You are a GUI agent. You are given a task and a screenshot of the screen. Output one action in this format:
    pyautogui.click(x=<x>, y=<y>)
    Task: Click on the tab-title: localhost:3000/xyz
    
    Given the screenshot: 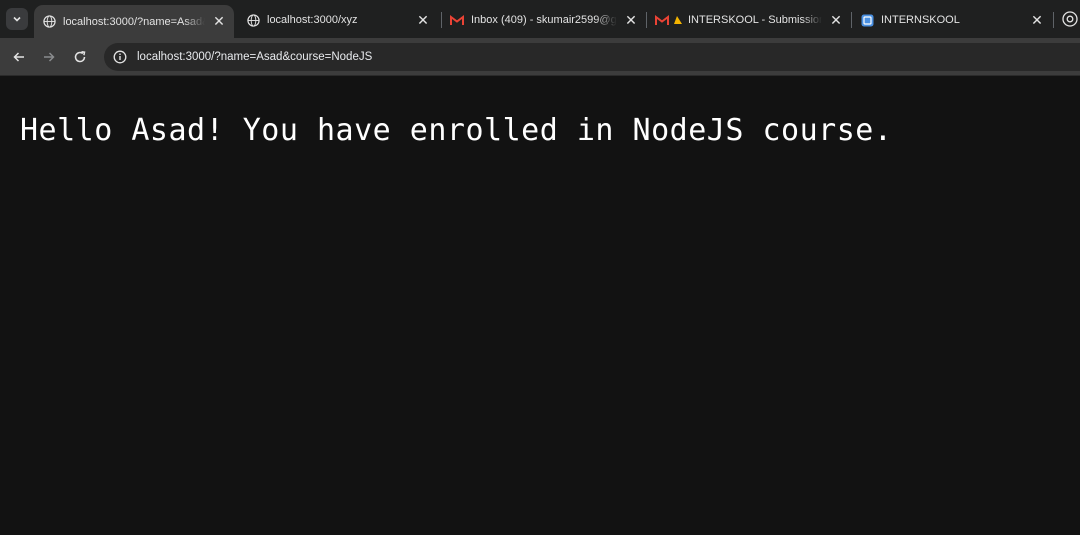 What is the action you would take?
    pyautogui.click(x=312, y=20)
    